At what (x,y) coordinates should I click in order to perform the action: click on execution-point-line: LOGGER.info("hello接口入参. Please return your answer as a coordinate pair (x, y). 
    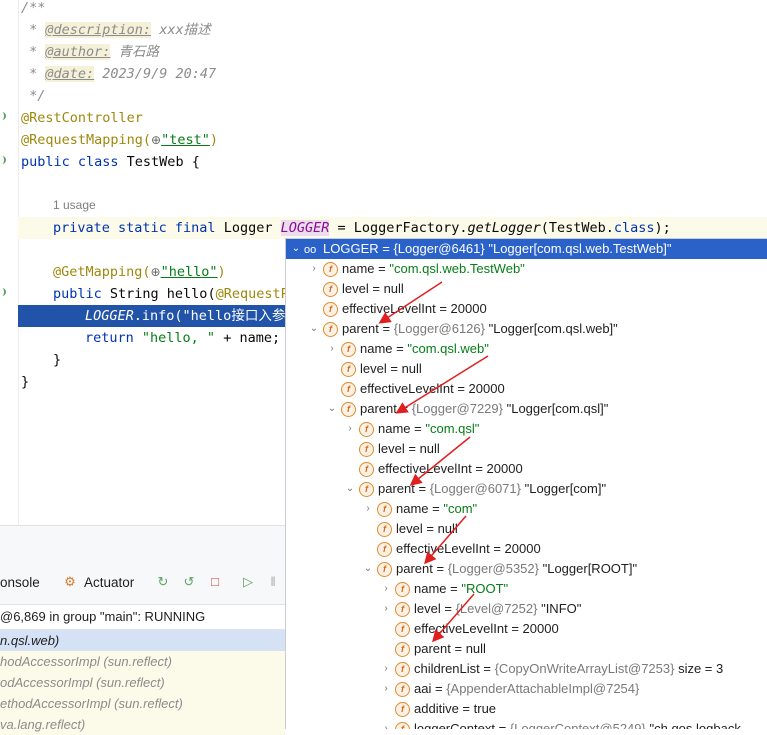
    Looking at the image, I should click on (151, 316).